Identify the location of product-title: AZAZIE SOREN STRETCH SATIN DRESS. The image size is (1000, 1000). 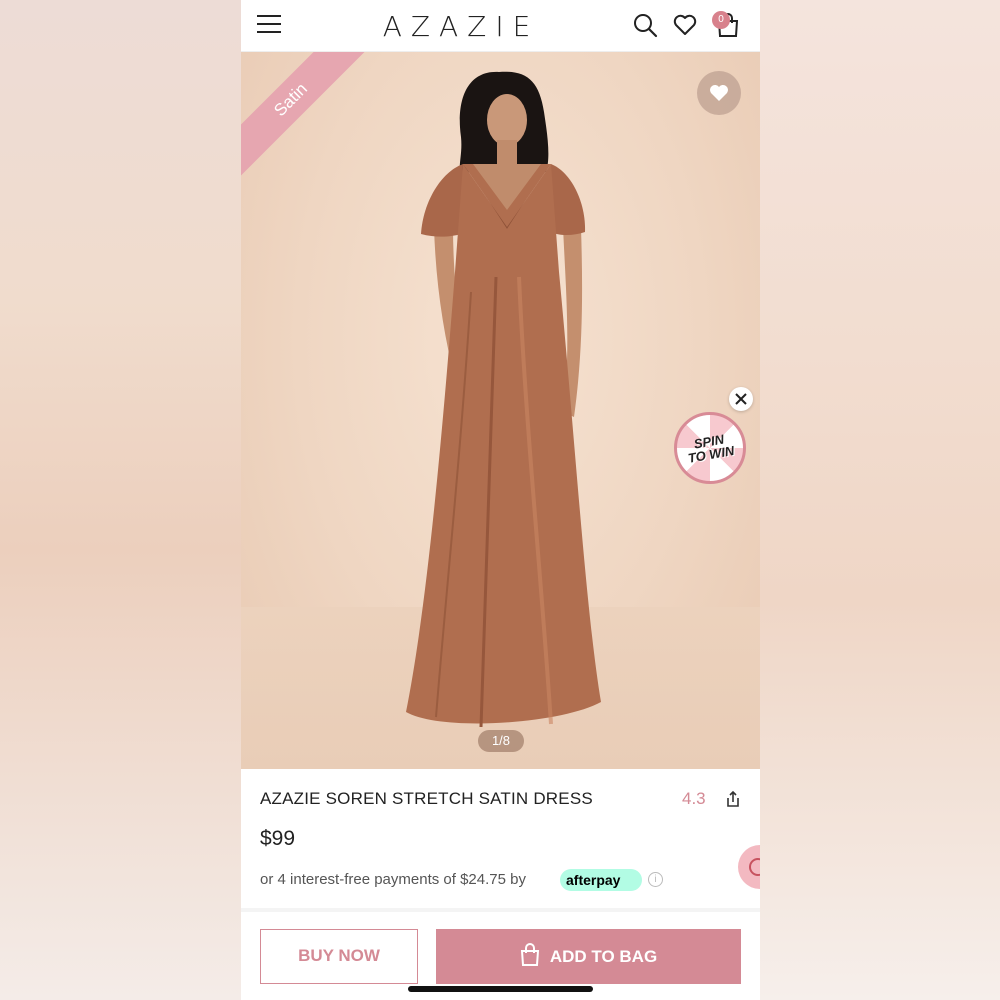
(426, 798).